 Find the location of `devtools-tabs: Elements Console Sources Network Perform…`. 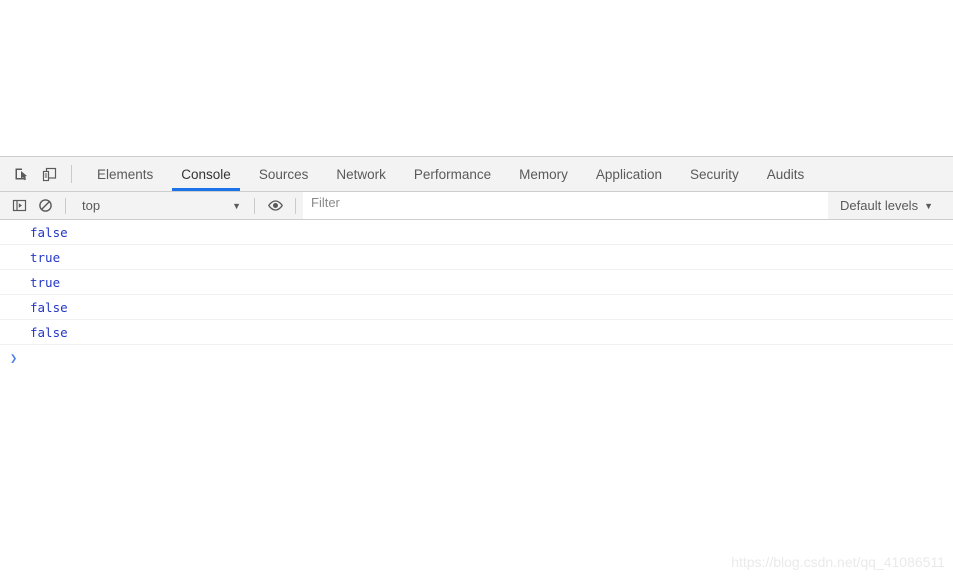

devtools-tabs: Elements Console Sources Network Perform… is located at coordinates (450, 174).